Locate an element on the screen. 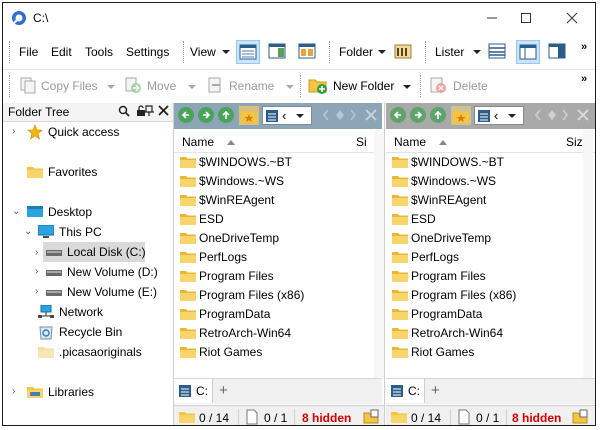 This screenshot has height=430, width=600. menu-file: File is located at coordinates (28, 52).